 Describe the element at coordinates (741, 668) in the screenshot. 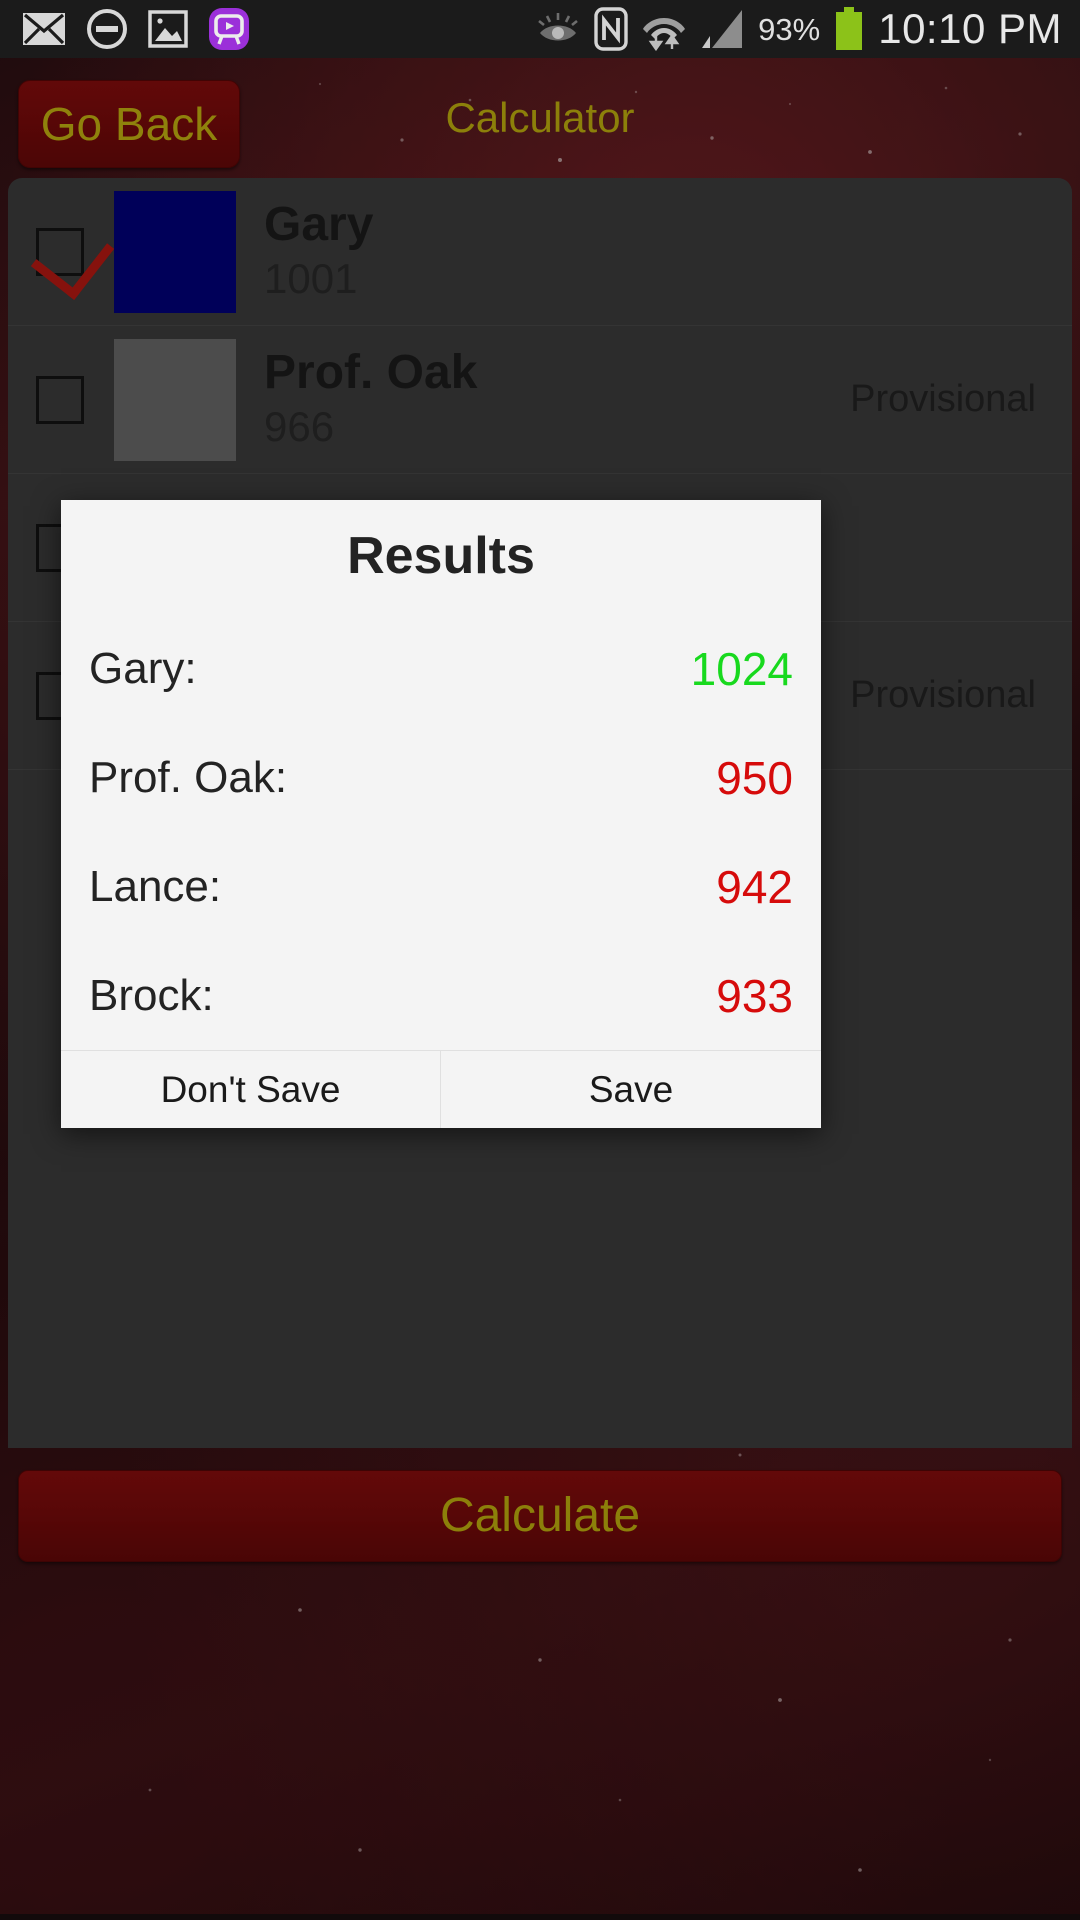

I see `result-value: 1024` at that location.